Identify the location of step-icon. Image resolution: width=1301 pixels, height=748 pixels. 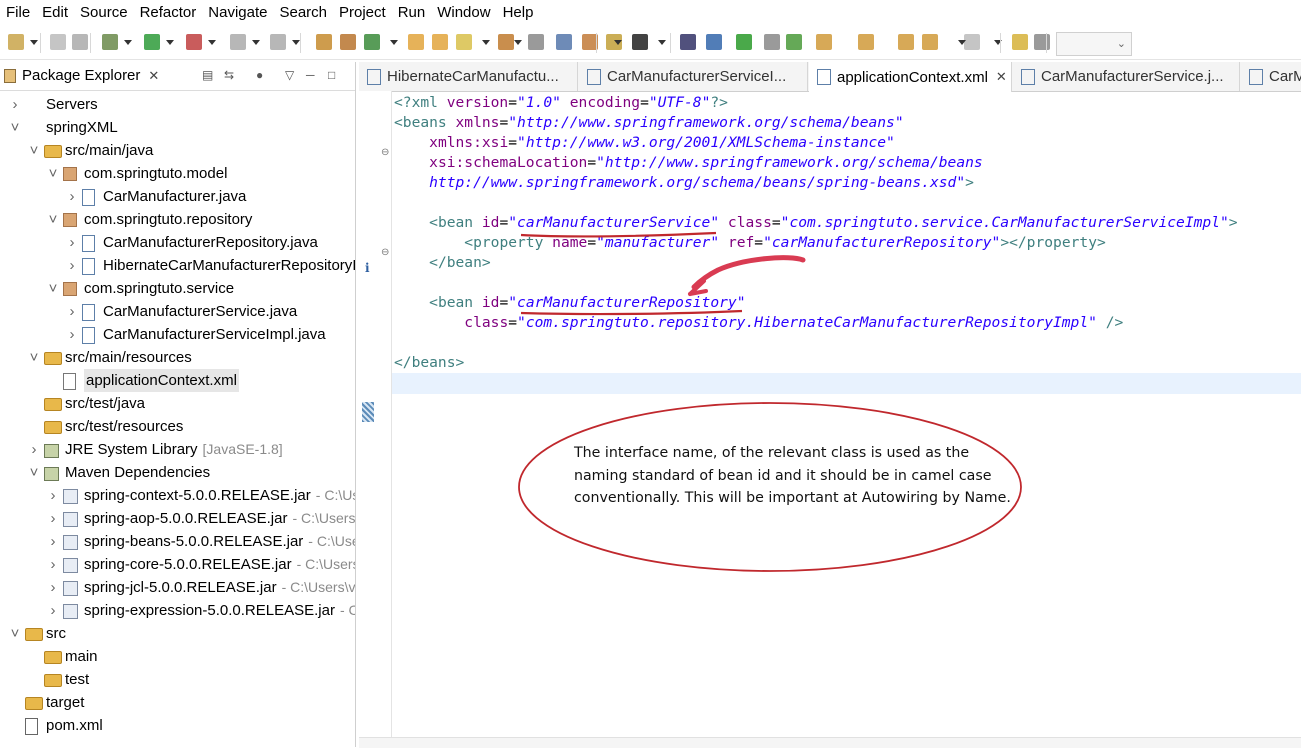
(278, 42).